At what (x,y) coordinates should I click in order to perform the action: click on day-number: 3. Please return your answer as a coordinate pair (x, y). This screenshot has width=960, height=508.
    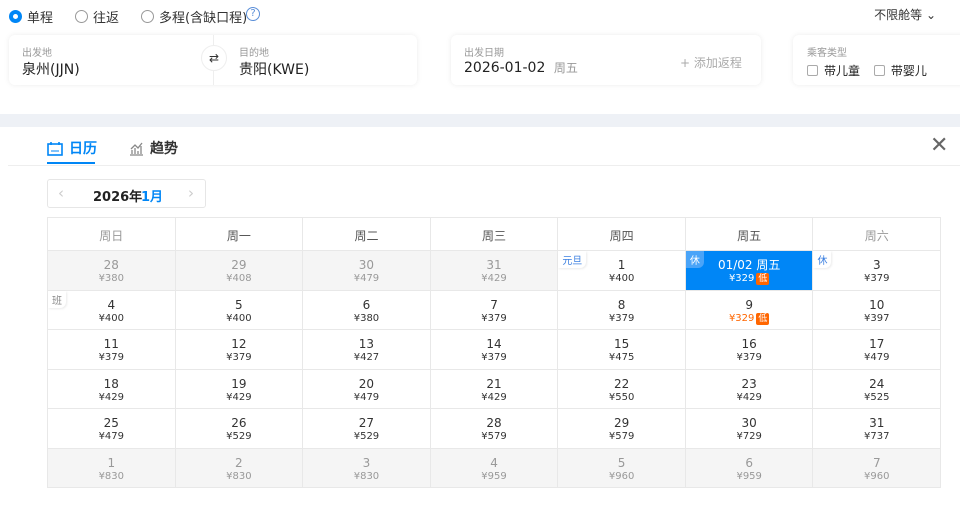
    Looking at the image, I should click on (366, 462).